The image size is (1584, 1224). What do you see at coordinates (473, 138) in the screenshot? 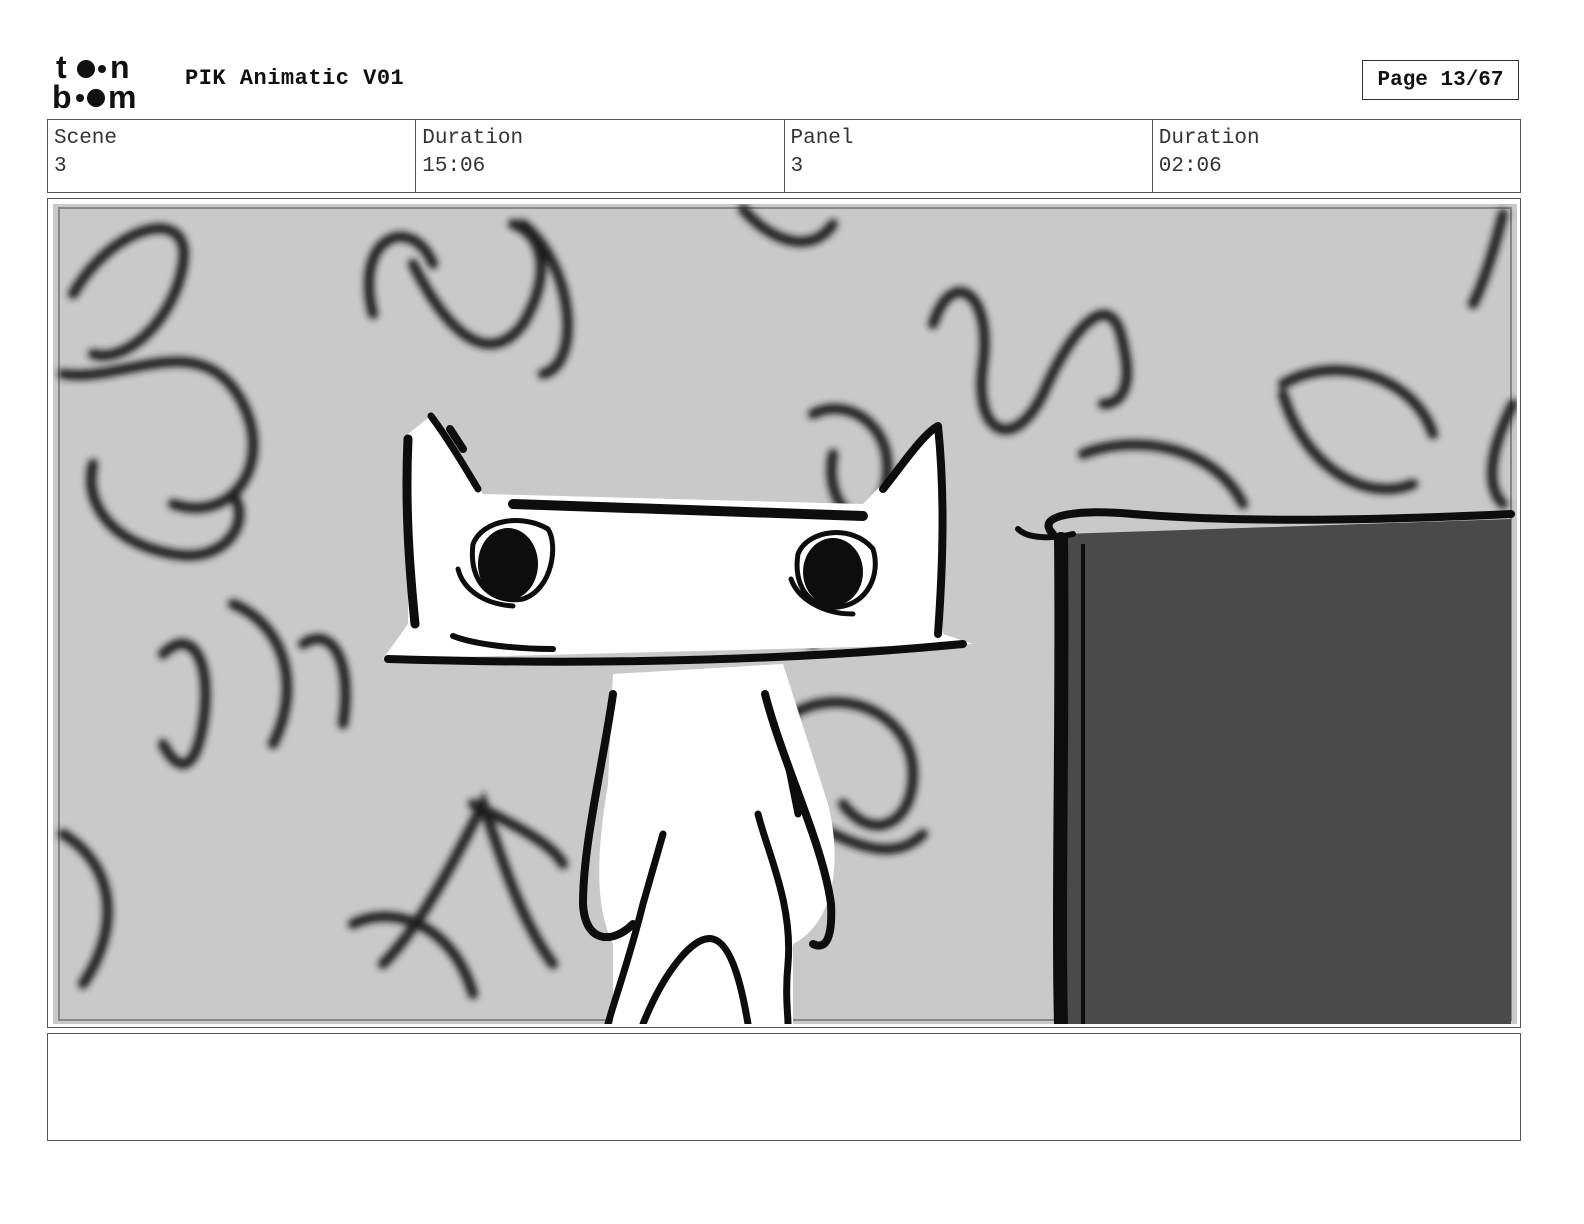
I see `scene-duration-label: Duration` at bounding box center [473, 138].